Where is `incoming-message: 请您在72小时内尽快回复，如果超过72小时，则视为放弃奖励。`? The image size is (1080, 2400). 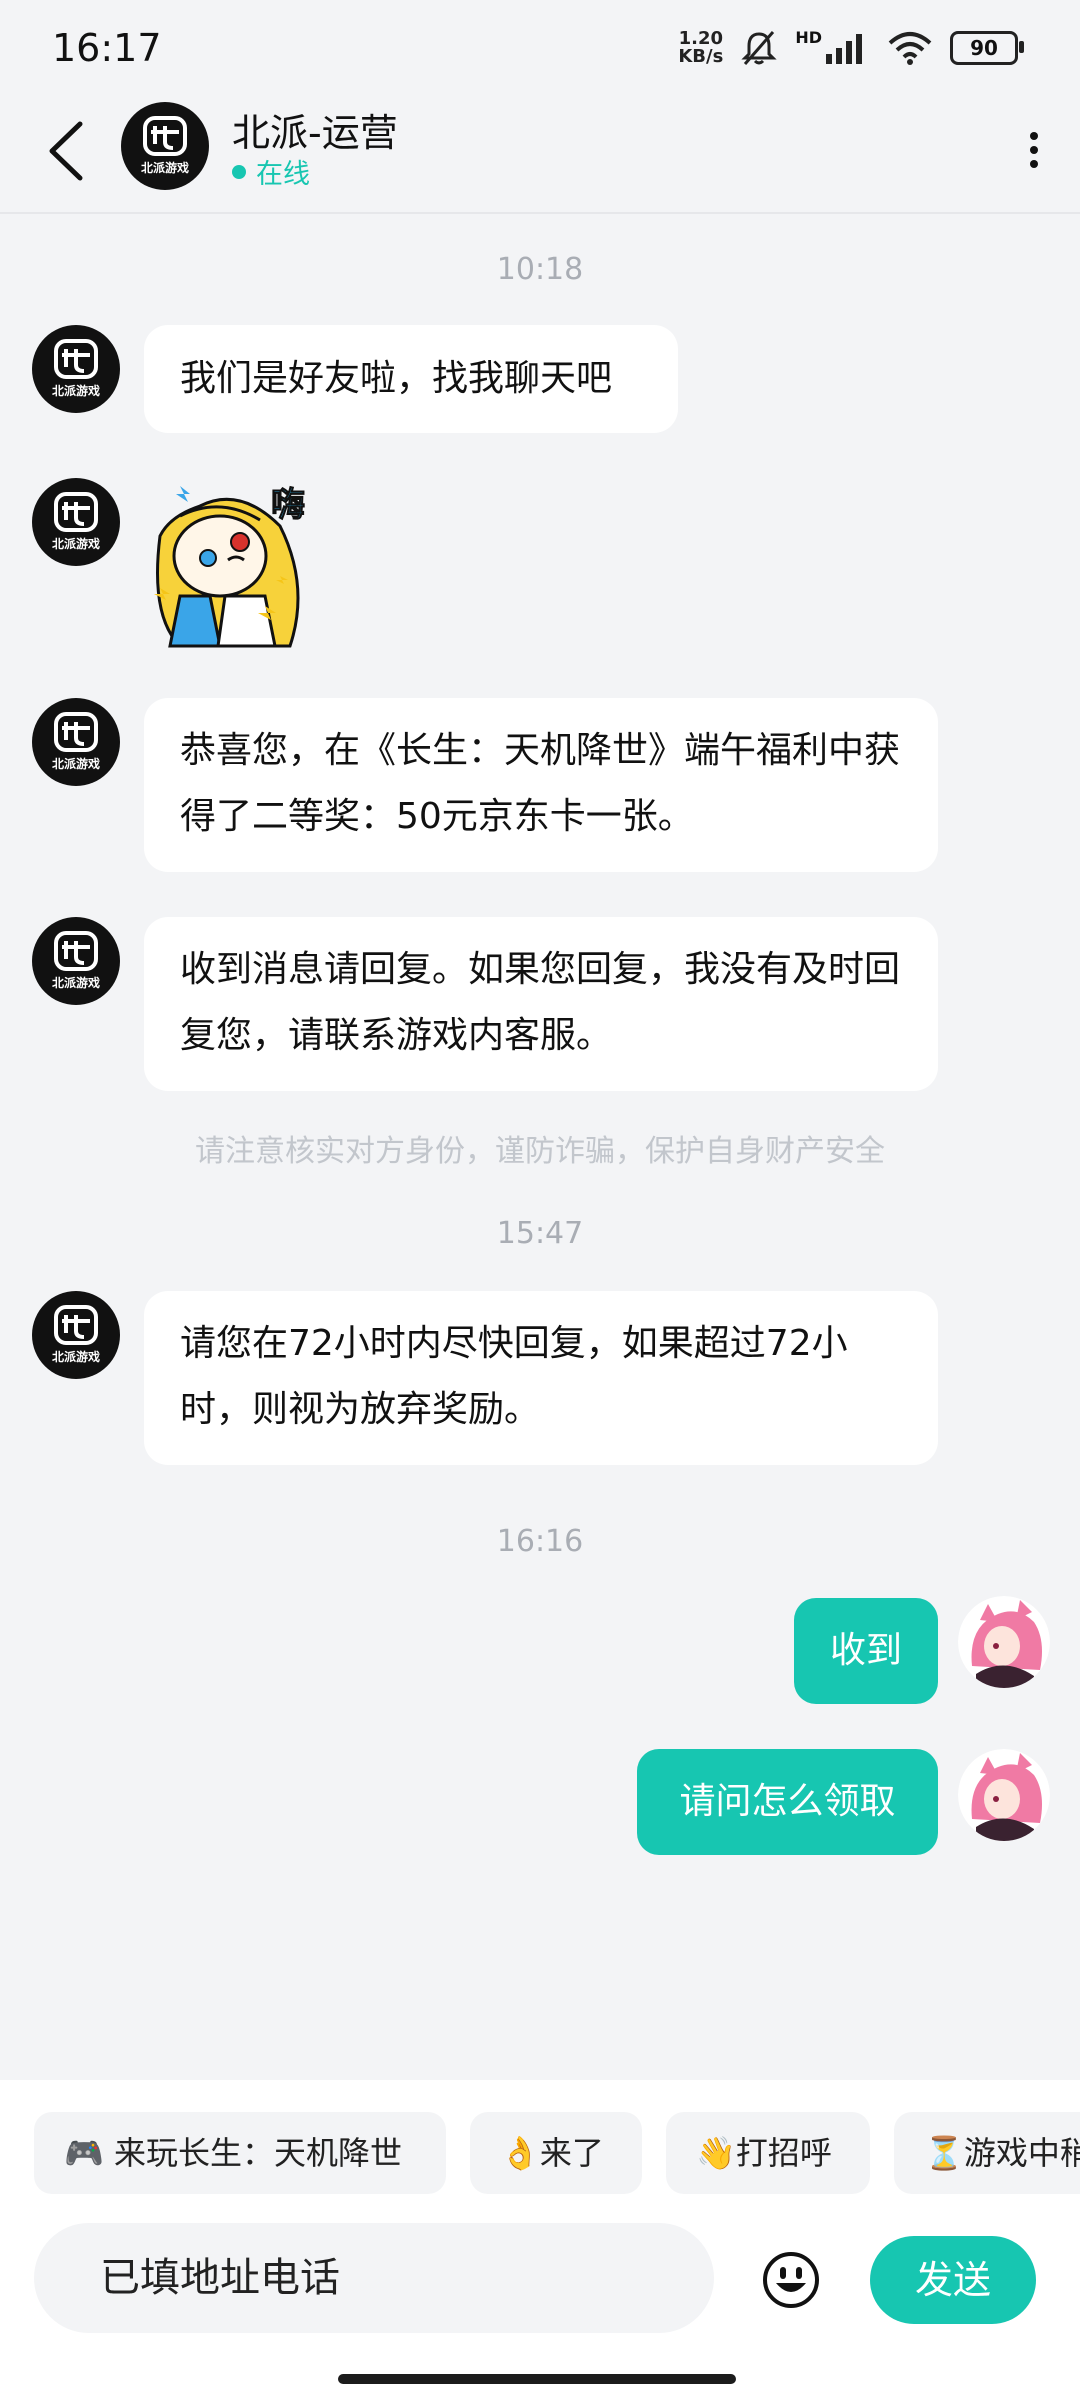 incoming-message: 请您在72小时内尽快回复，如果超过72小时，则视为放弃奖励。 is located at coordinates (541, 1378).